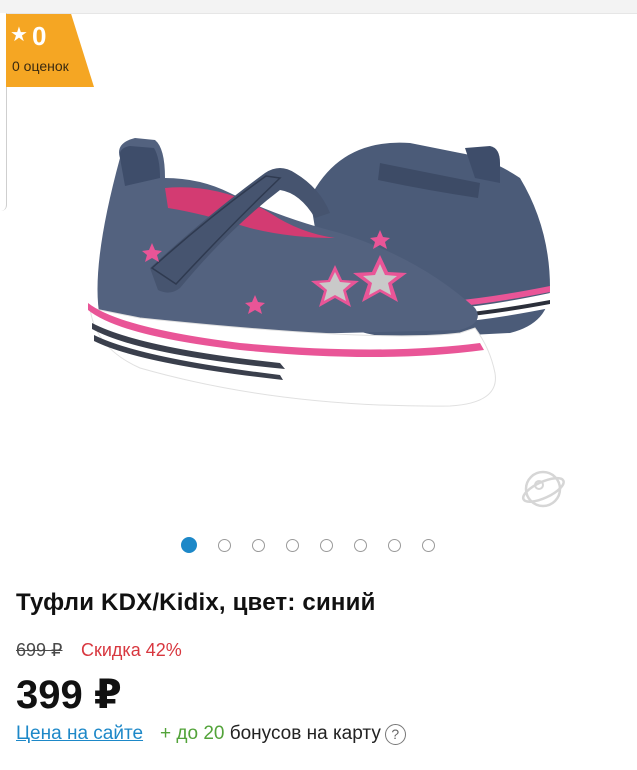 Image resolution: width=637 pixels, height=770 pixels. What do you see at coordinates (39, 650) in the screenshot?
I see `old-price: 699 ₽` at bounding box center [39, 650].